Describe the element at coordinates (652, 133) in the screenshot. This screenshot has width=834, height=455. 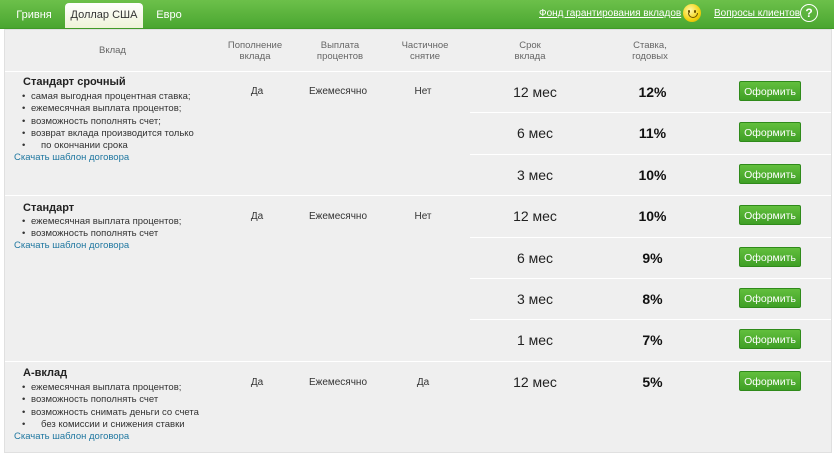
I see `rate-value: 11%` at that location.